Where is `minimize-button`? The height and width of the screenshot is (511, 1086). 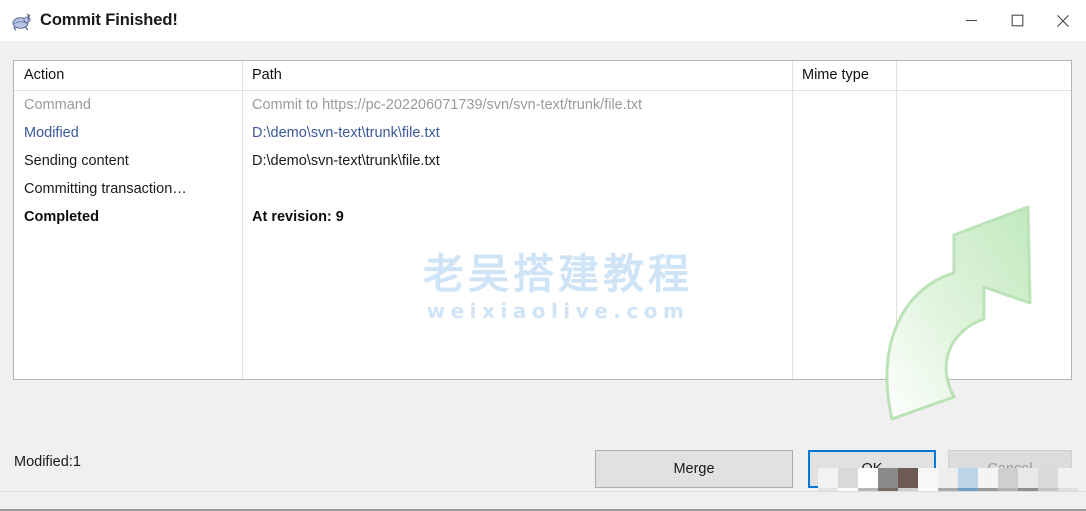
minimize-button is located at coordinates (971, 20).